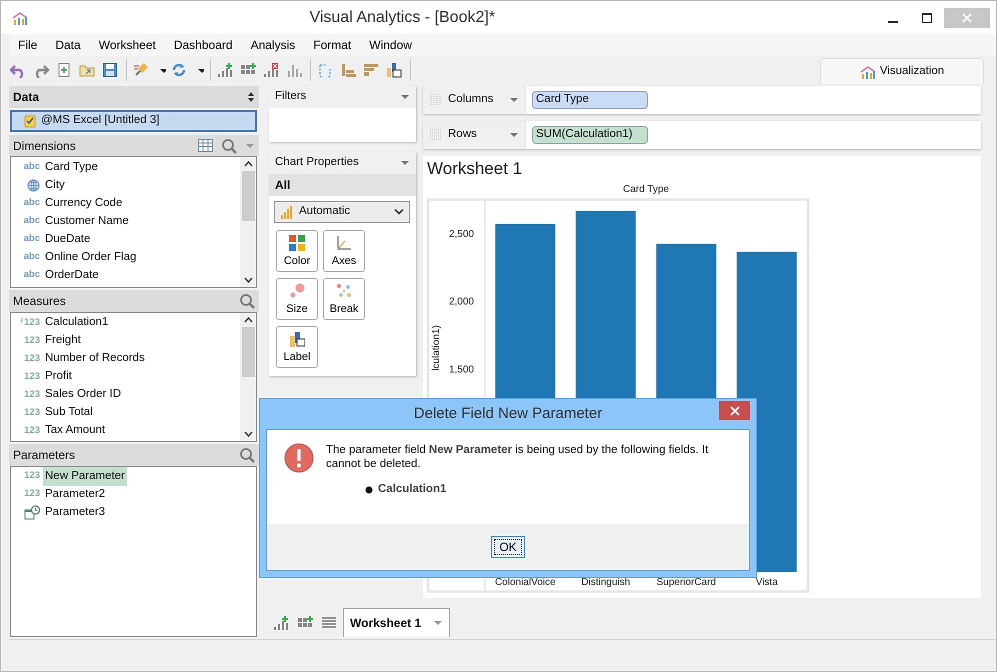  Describe the element at coordinates (297, 299) in the screenshot. I see `mark-property-button: Size` at that location.